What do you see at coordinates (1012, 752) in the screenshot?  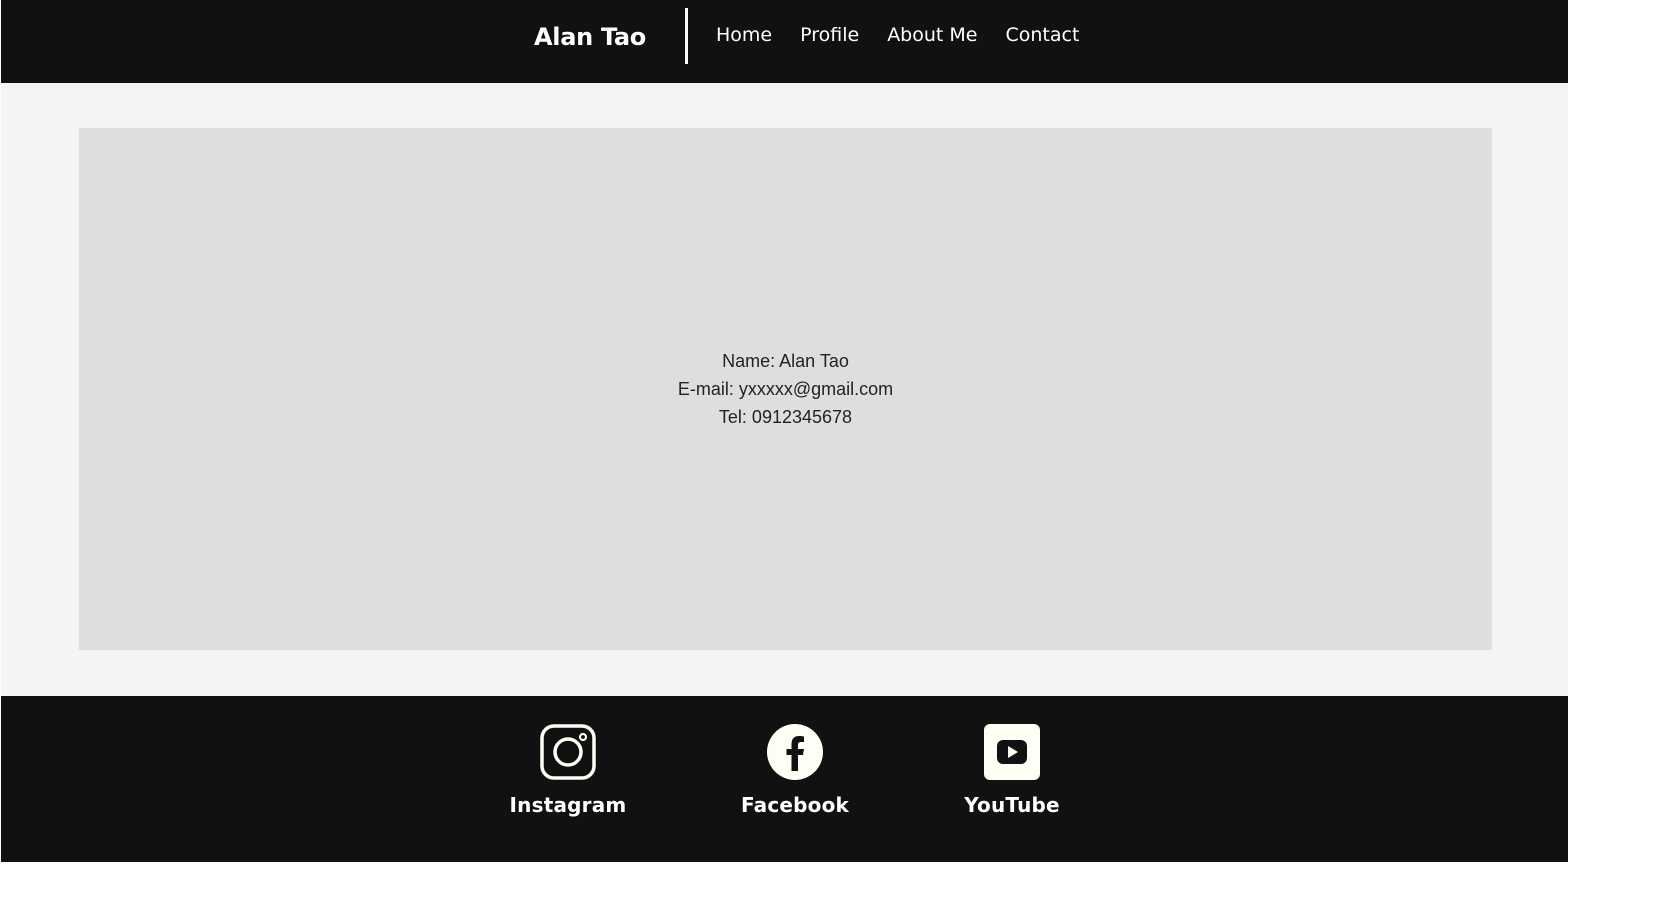 I see `youtube-icon` at bounding box center [1012, 752].